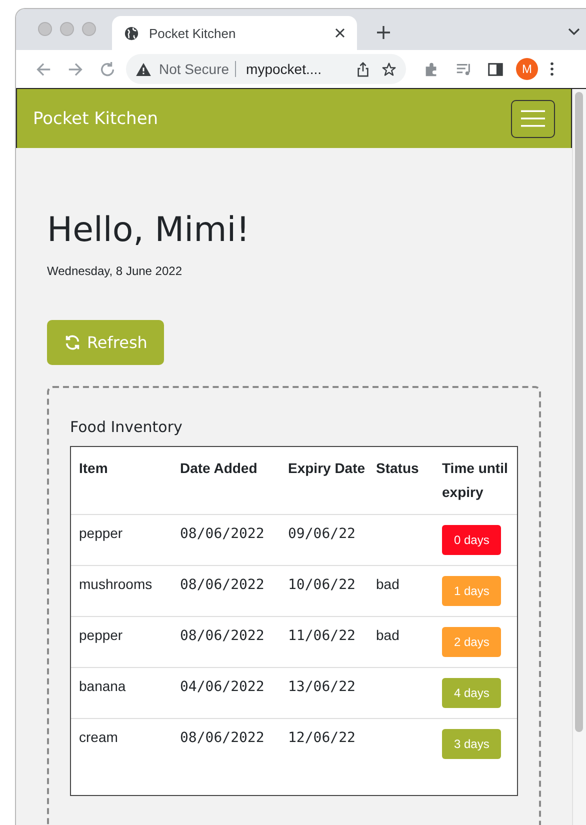 This screenshot has width=586, height=825. I want to click on close-icon, so click(340, 33).